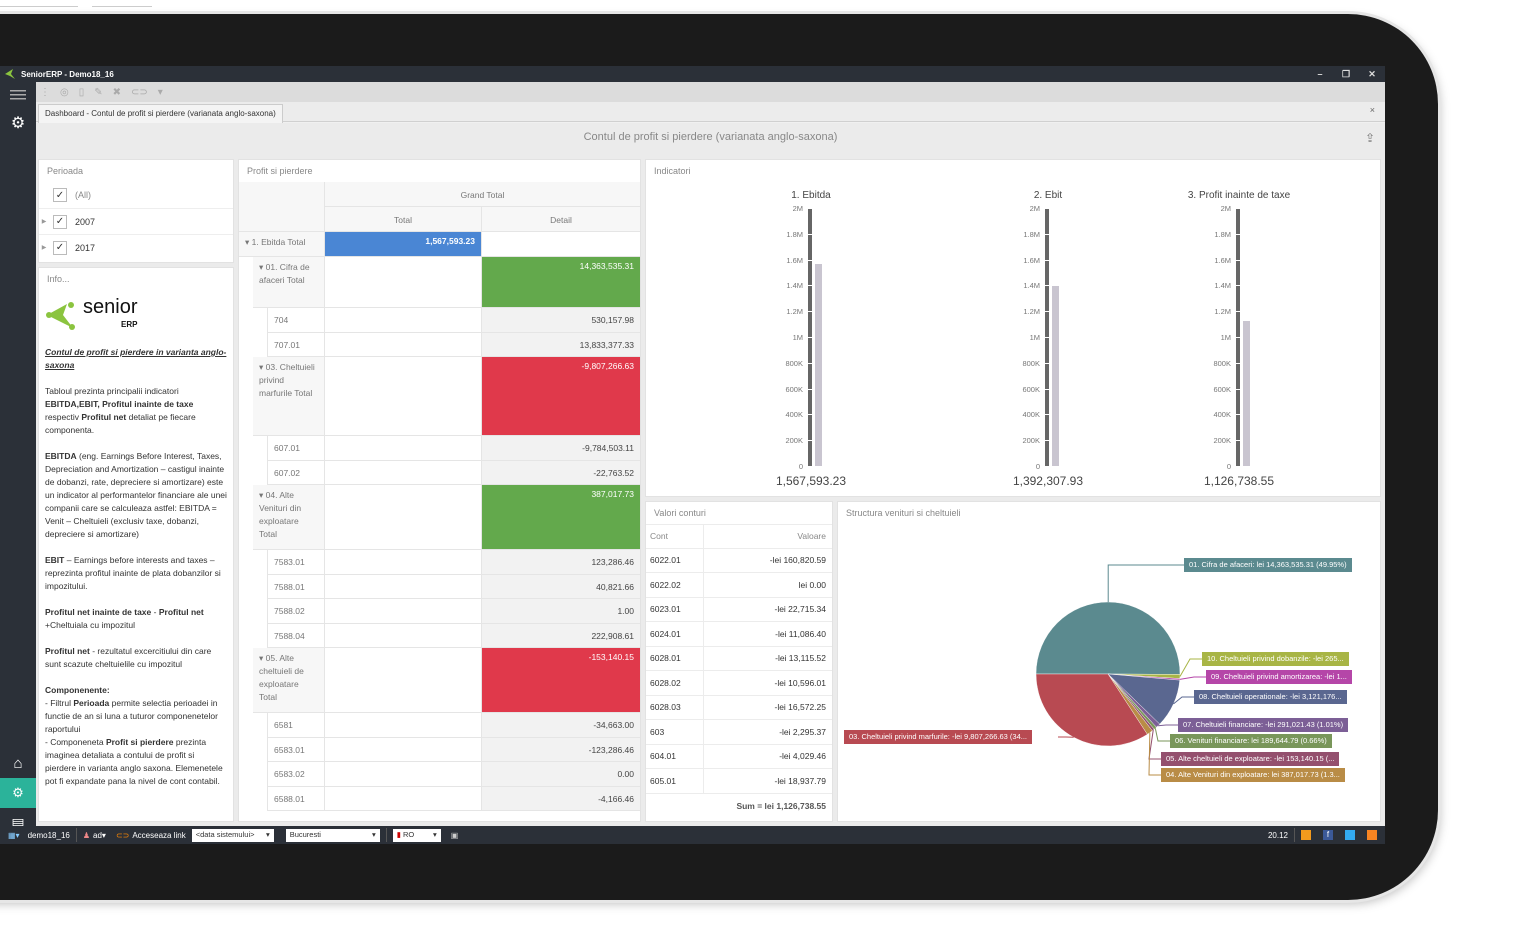 The image size is (1514, 926). What do you see at coordinates (104, 835) in the screenshot?
I see `user-dropdown-icon: ▾` at bounding box center [104, 835].